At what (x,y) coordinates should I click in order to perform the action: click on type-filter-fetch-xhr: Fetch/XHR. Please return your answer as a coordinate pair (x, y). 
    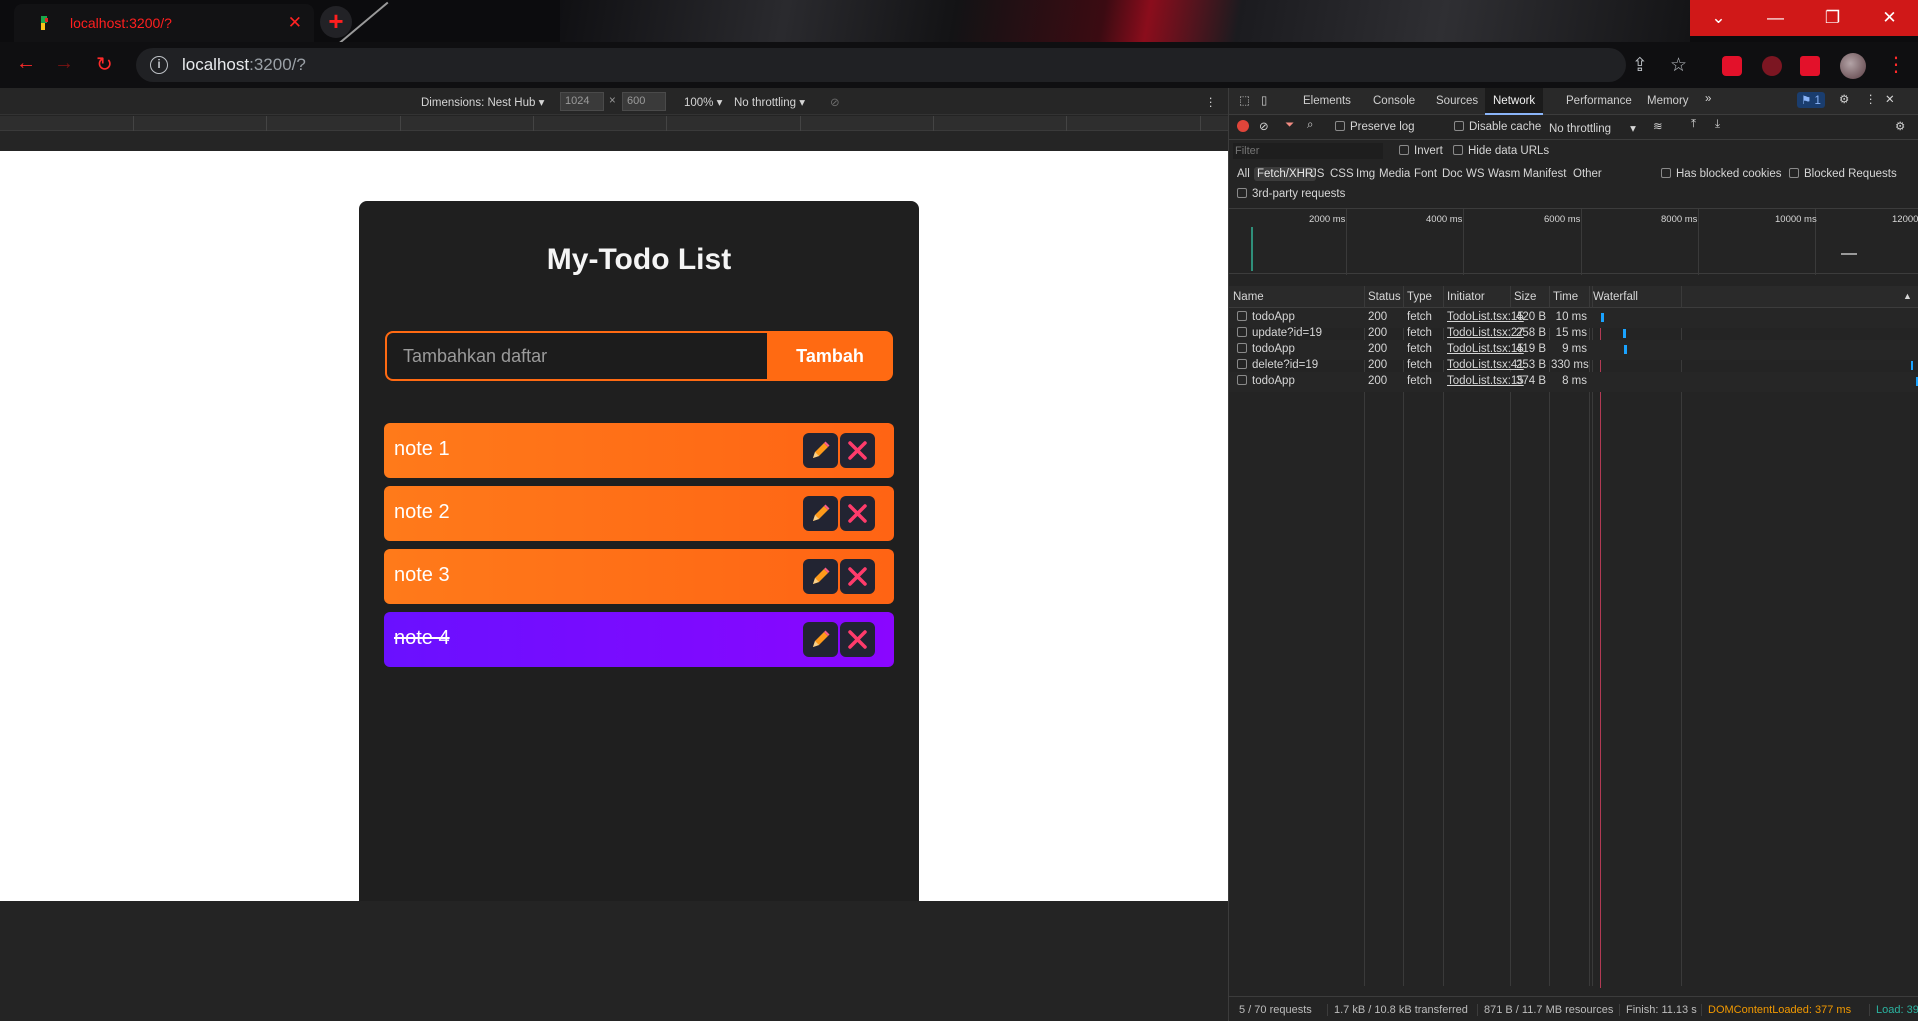
    Looking at the image, I should click on (1285, 174).